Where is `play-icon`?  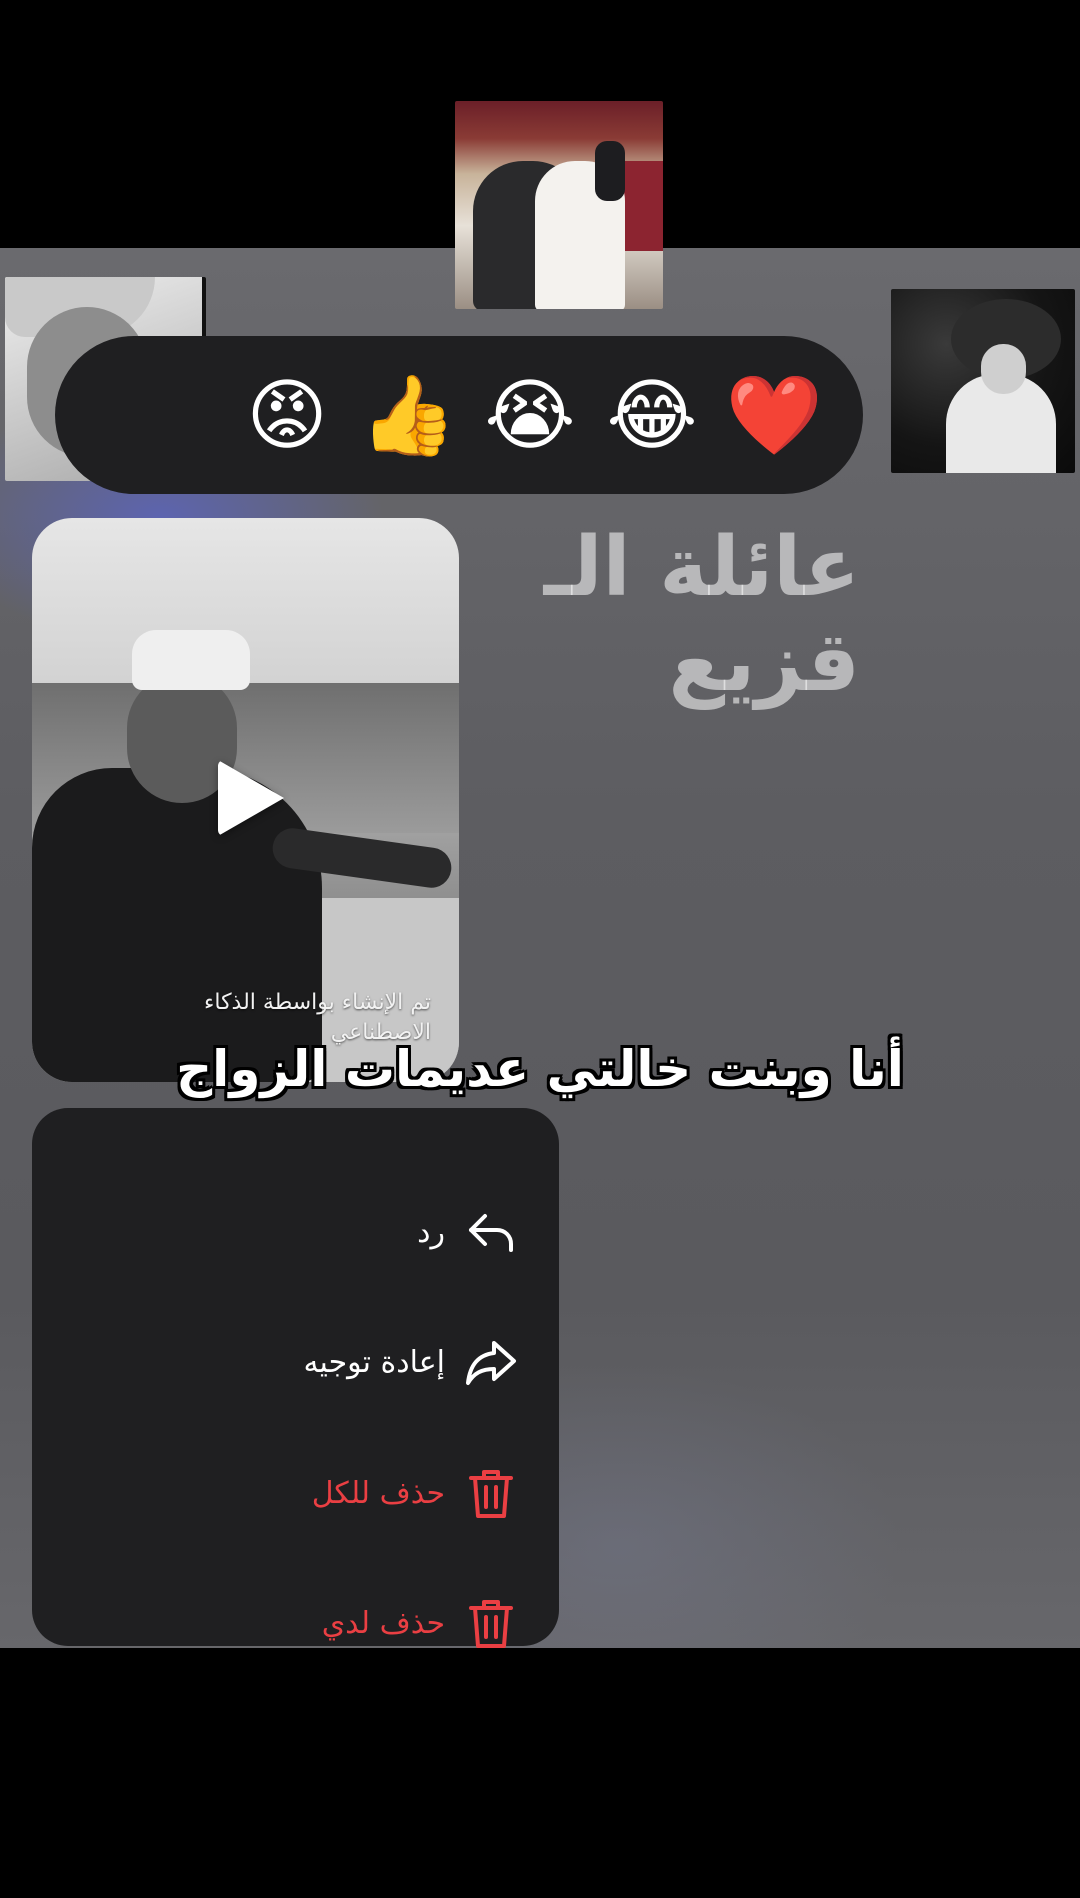
play-icon is located at coordinates (251, 798).